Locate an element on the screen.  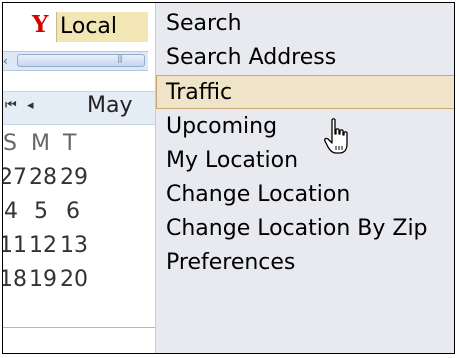
menu-item-upcoming: Upcoming is located at coordinates (305, 127).